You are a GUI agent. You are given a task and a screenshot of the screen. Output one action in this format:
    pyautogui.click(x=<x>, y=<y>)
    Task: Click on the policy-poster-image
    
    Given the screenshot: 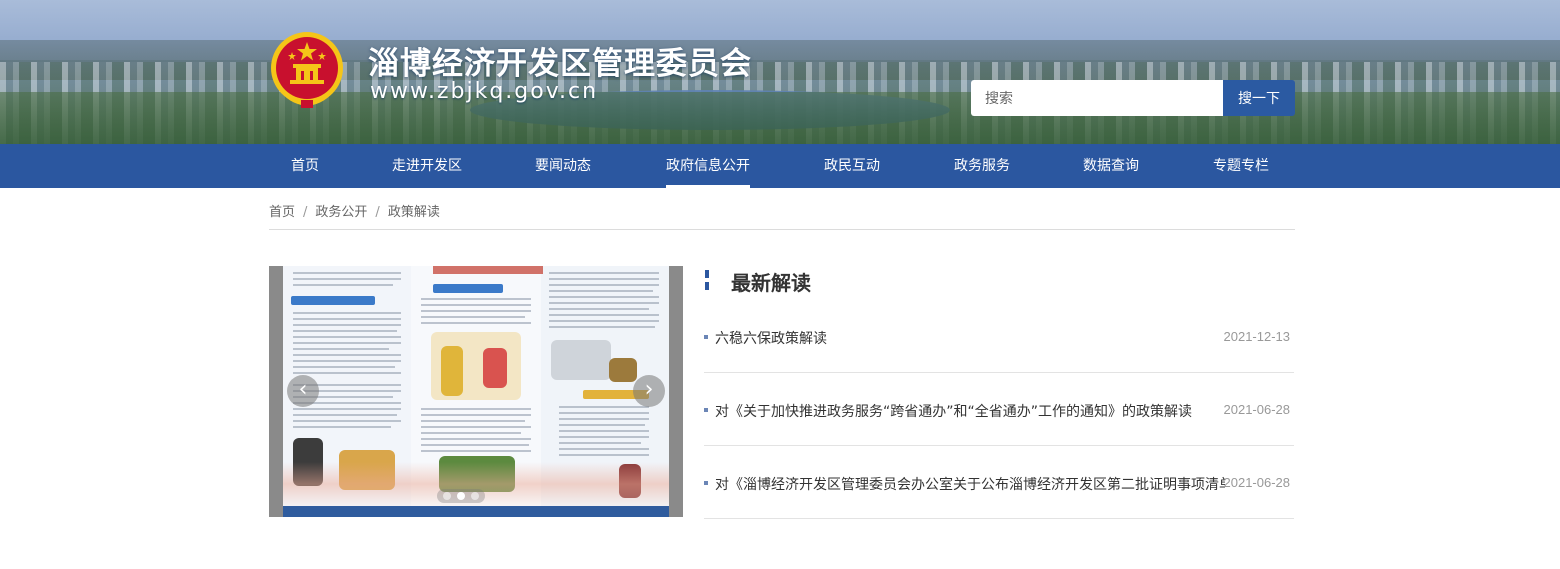 What is the action you would take?
    pyautogui.click(x=476, y=391)
    